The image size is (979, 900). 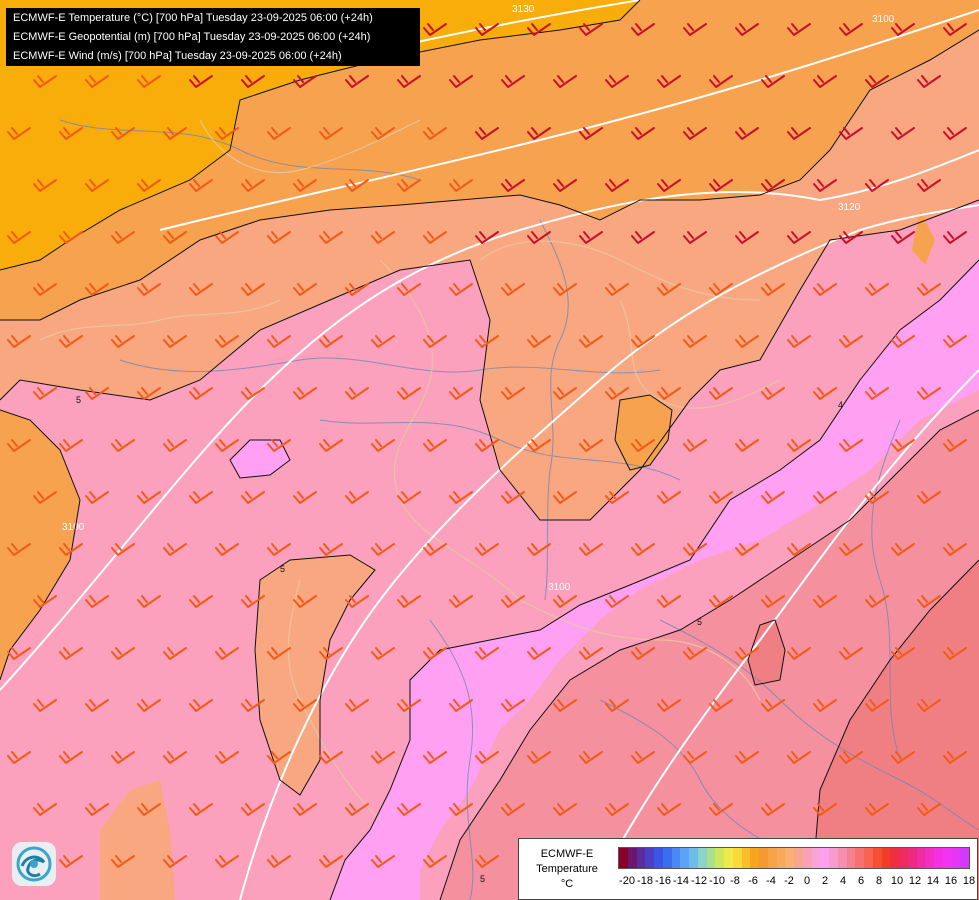 I want to click on legend-tick-label: 12, so click(x=915, y=881).